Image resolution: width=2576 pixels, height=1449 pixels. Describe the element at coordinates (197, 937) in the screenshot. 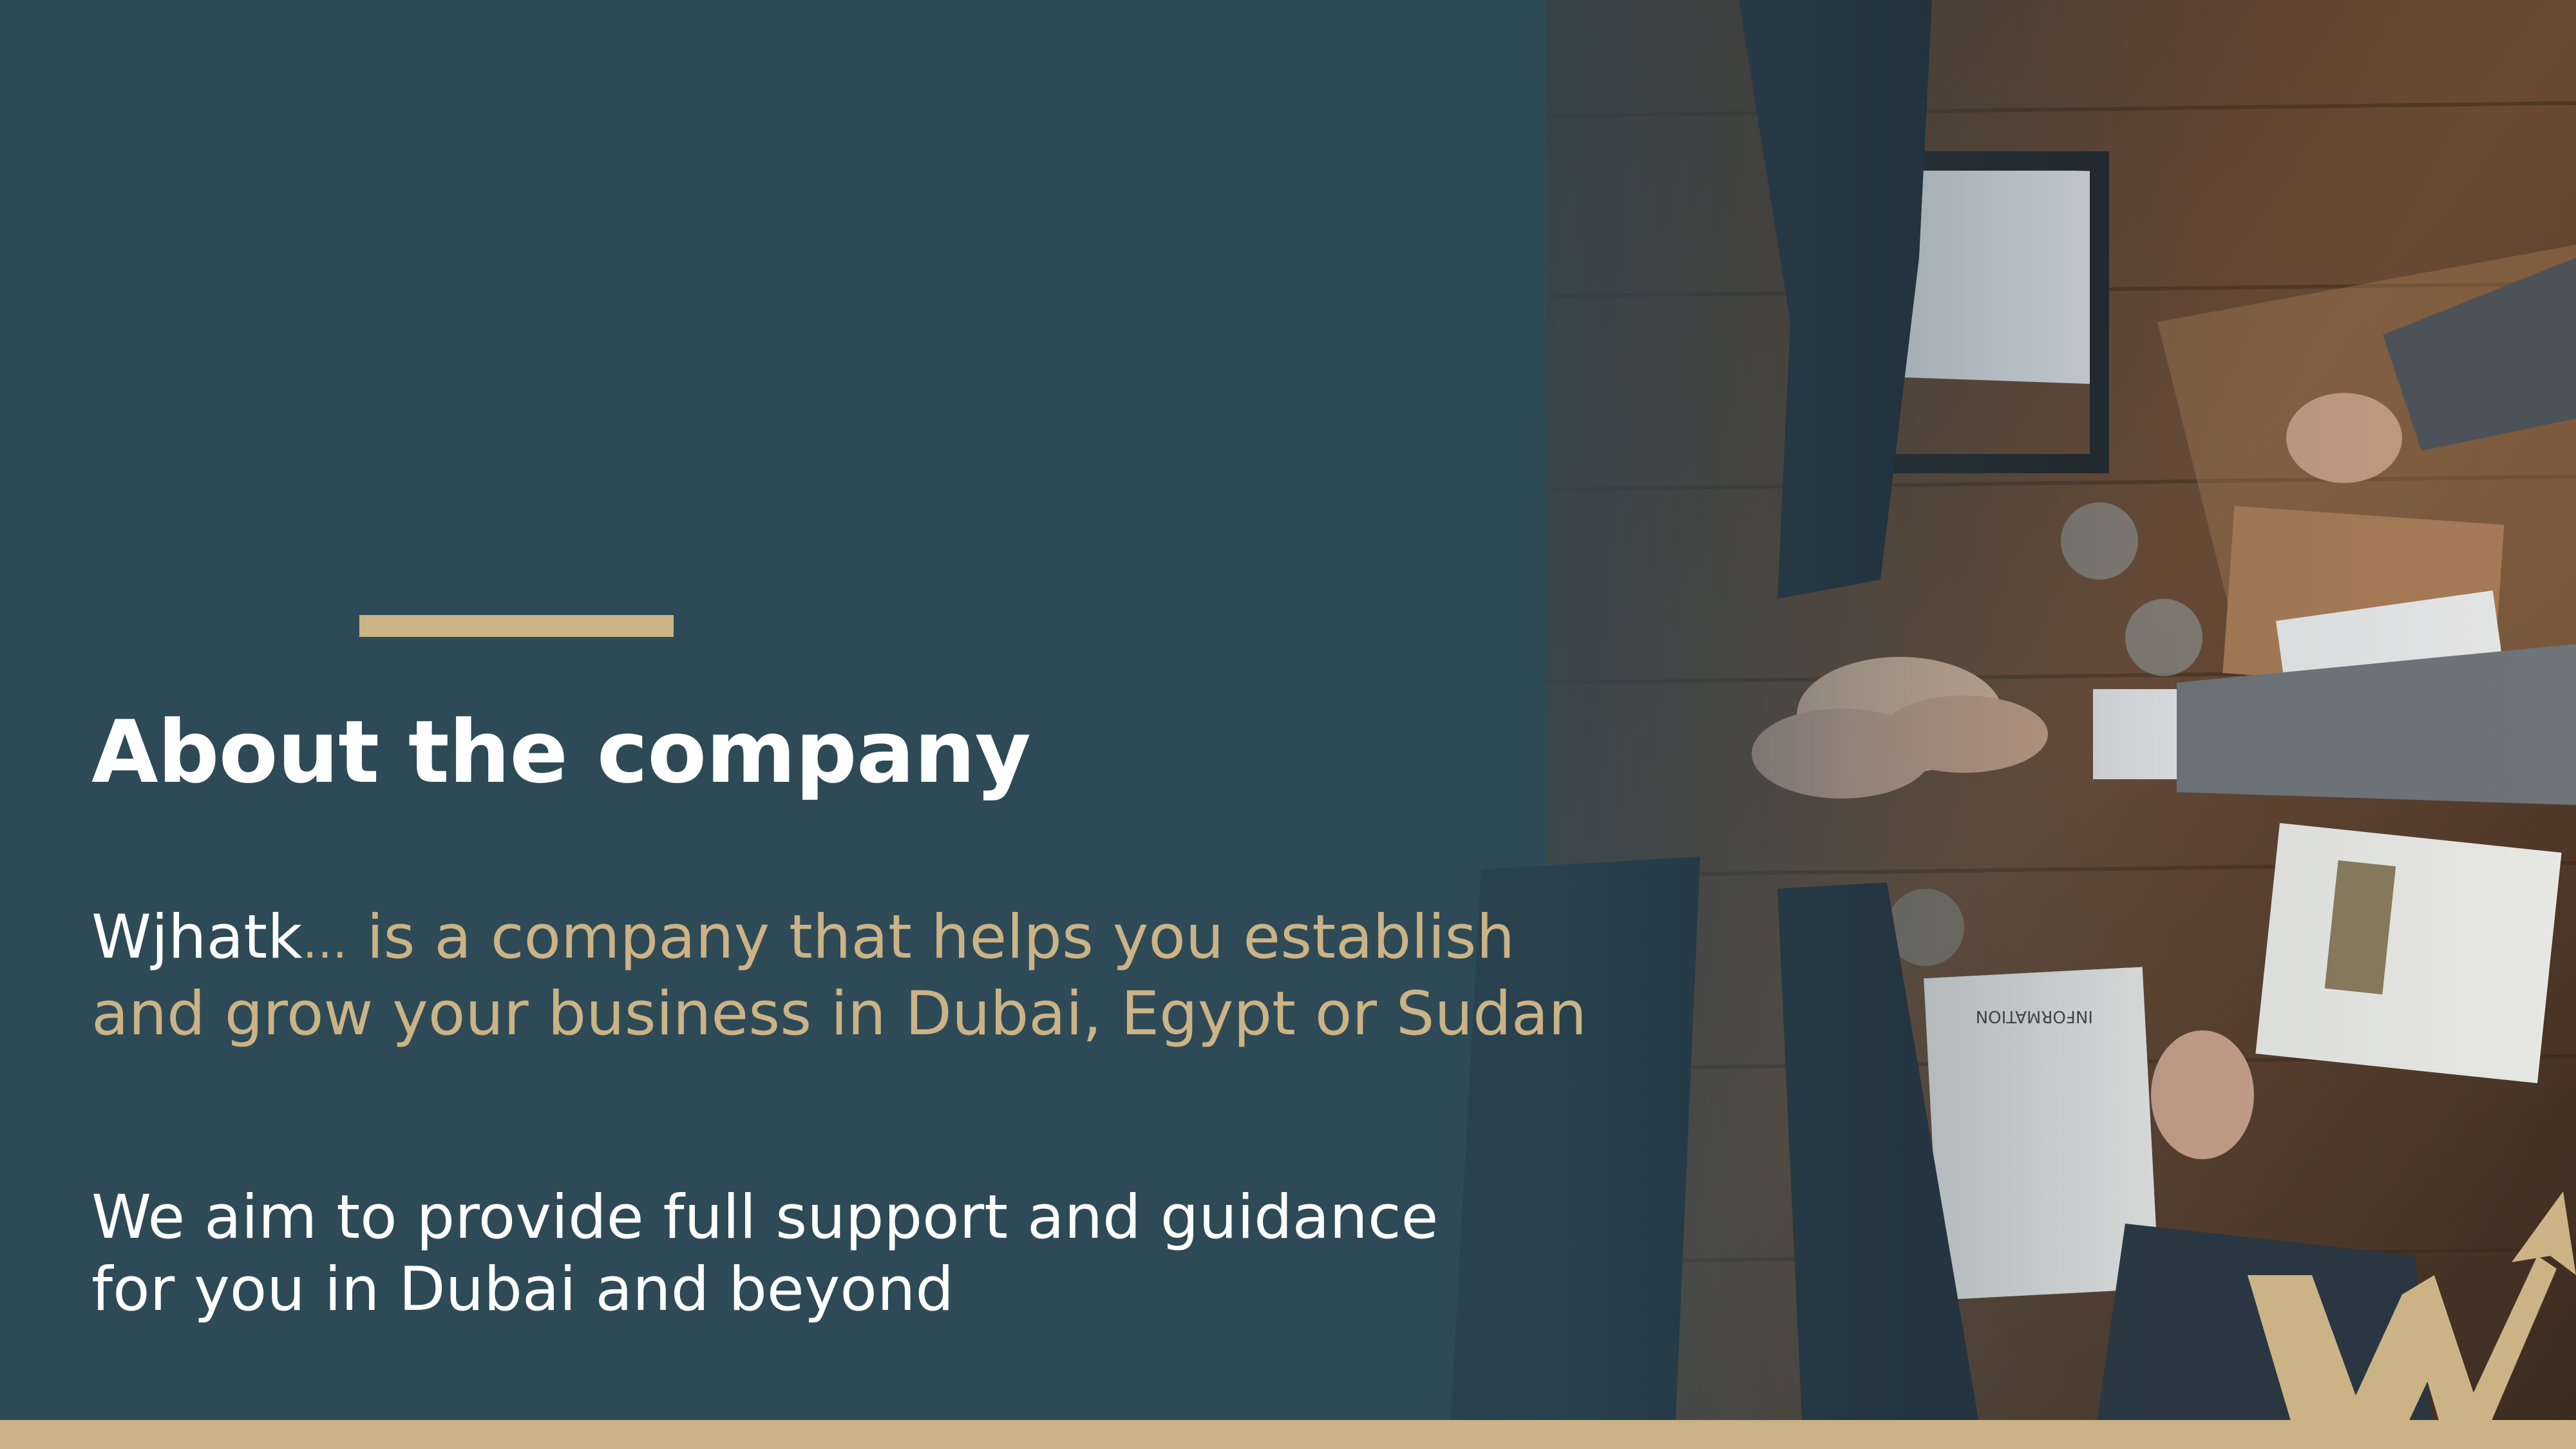

I see `brand-name: Wjhatk` at that location.